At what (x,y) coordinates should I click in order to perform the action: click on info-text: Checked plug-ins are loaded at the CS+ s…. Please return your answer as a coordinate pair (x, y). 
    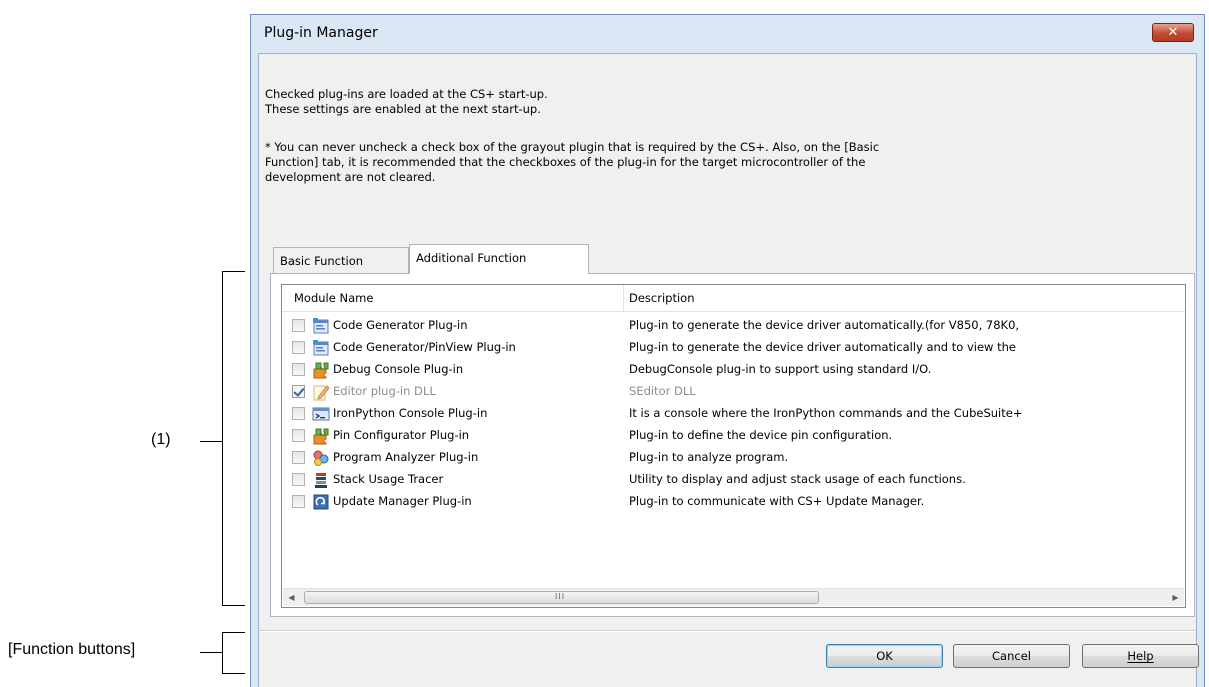
    Looking at the image, I should click on (406, 102).